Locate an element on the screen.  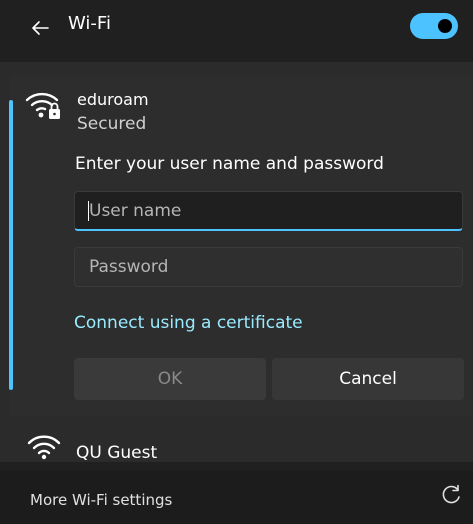
wifi-header: Wi-Fi is located at coordinates (236, 31).